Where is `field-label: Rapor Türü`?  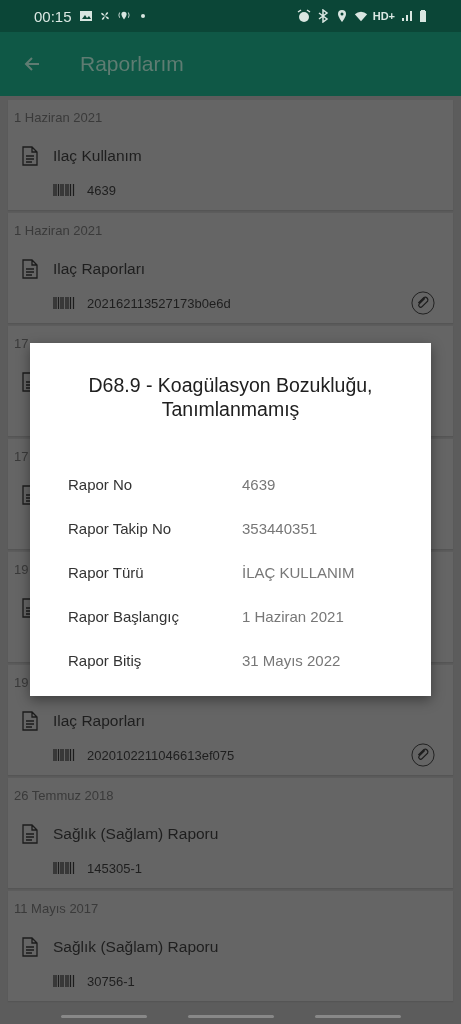 field-label: Rapor Türü is located at coordinates (106, 572).